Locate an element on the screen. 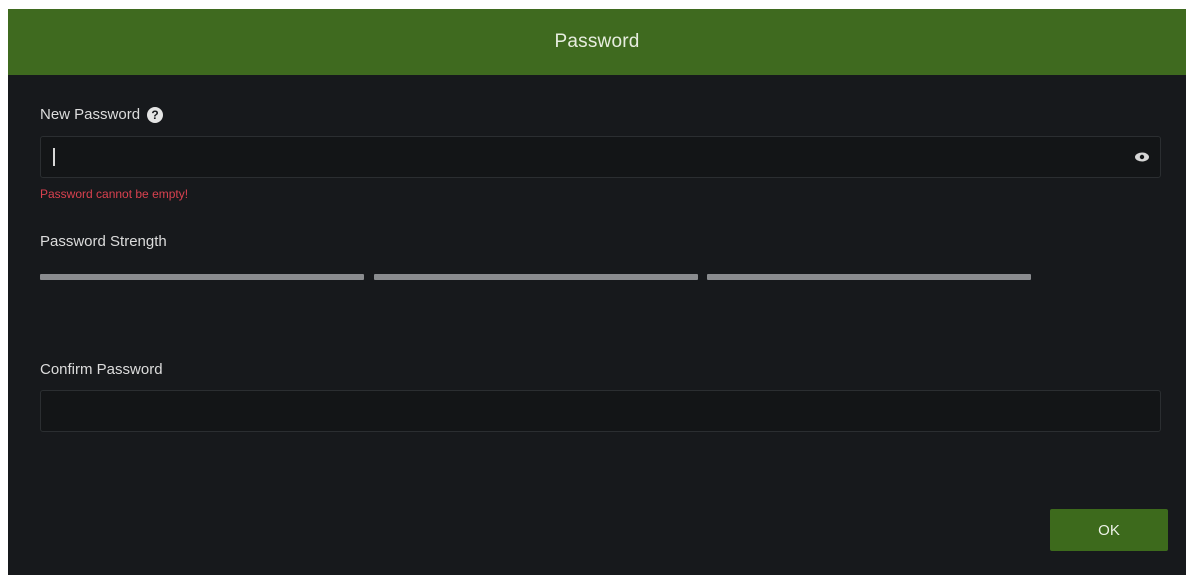 This screenshot has height=579, width=1193. dialog-title: Password is located at coordinates (597, 41).